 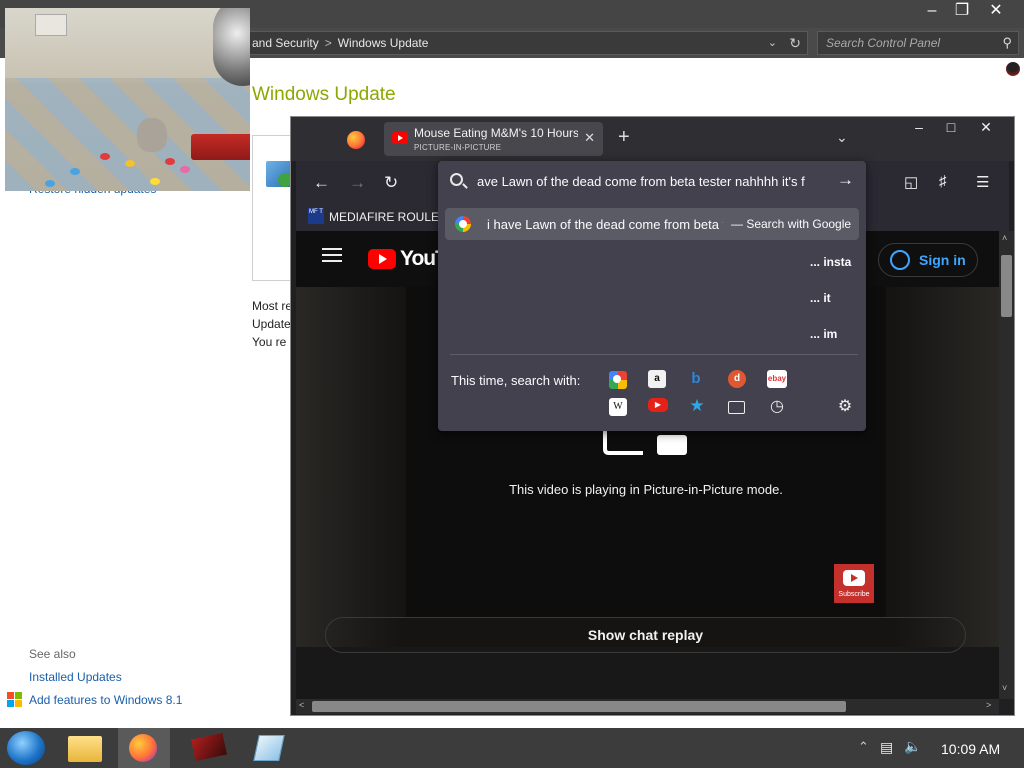 What do you see at coordinates (943, 181) in the screenshot?
I see `extensions-icon: ♯` at bounding box center [943, 181].